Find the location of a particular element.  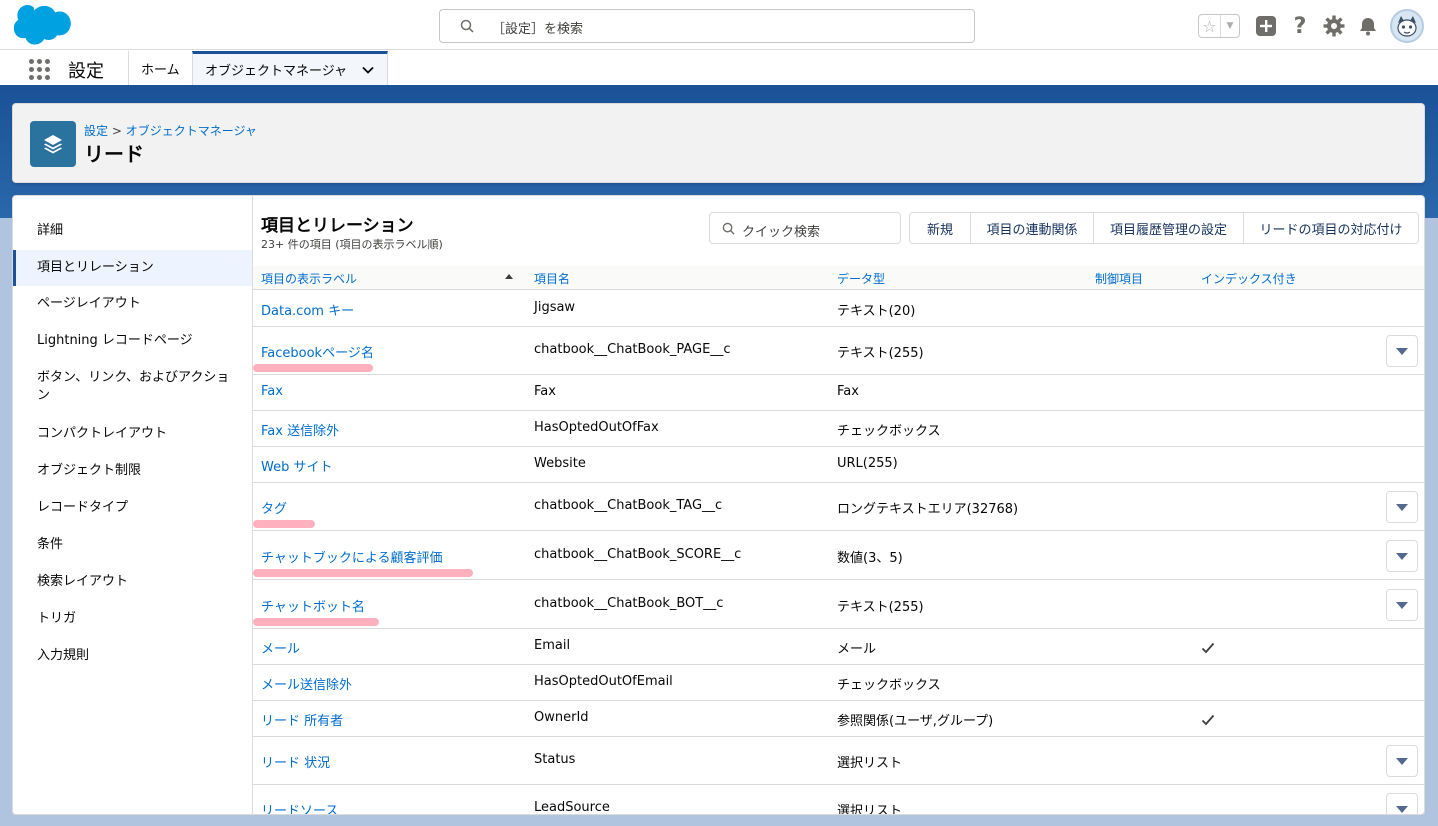

field-dependencies-button: 項目の連動関係 is located at coordinates (1031, 228).